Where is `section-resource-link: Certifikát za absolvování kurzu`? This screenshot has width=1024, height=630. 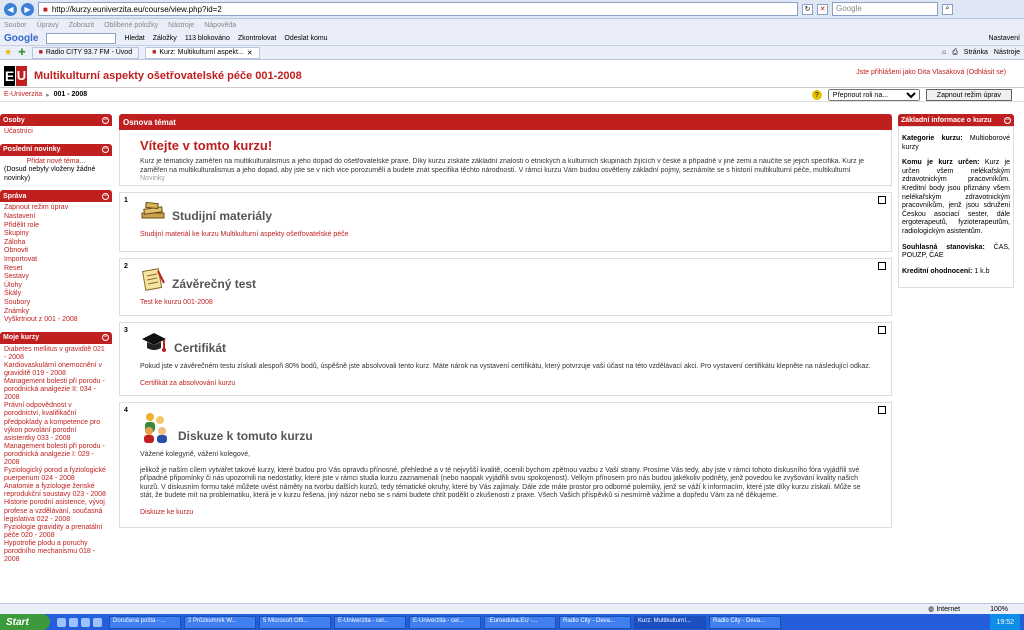
section-resource-link: Certifikát za absolvování kurzu is located at coordinates (513, 383).